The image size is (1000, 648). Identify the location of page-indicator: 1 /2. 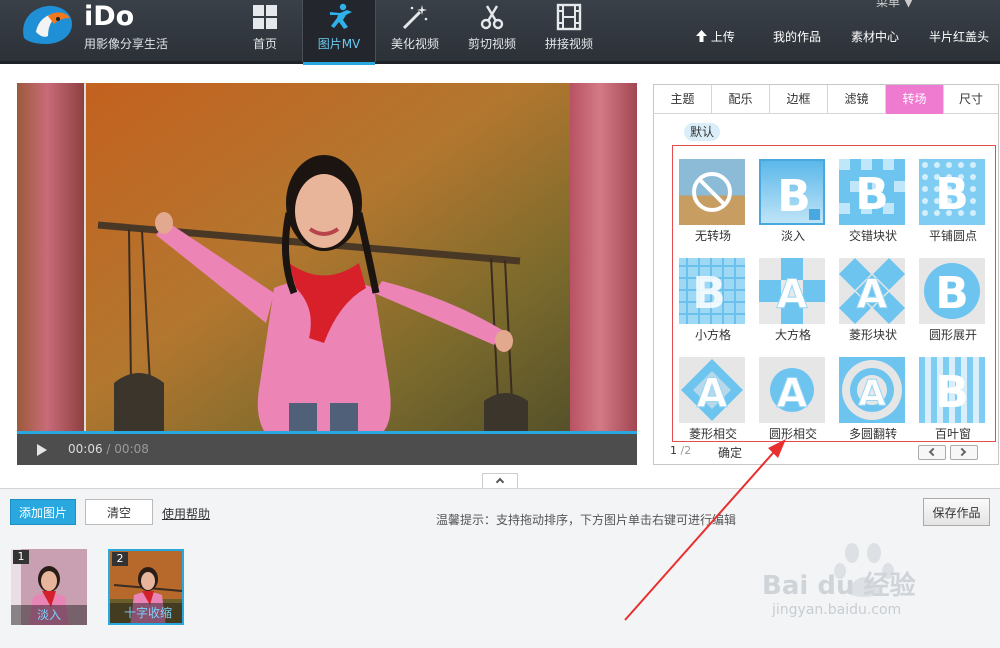
(680, 450).